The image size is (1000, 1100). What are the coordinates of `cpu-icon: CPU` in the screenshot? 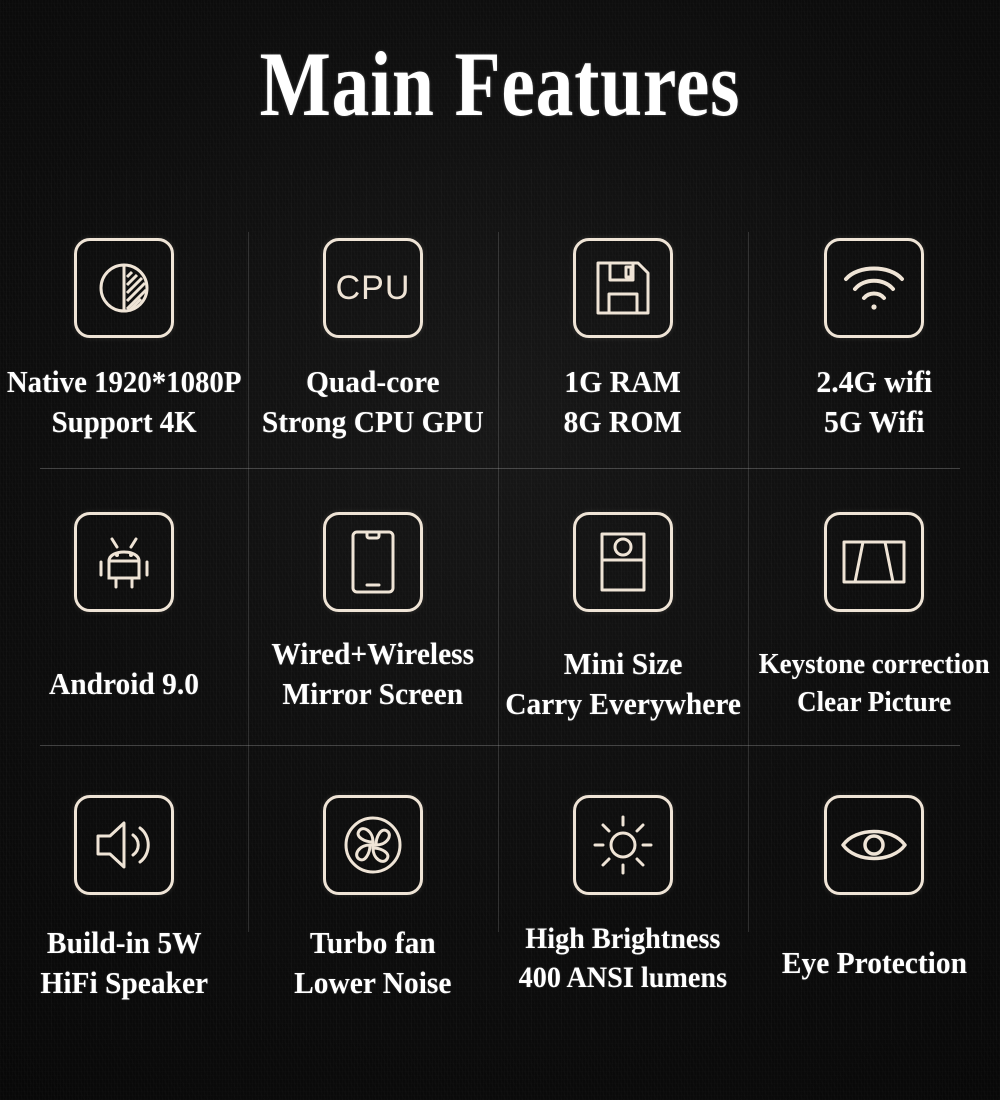 It's located at (373, 288).